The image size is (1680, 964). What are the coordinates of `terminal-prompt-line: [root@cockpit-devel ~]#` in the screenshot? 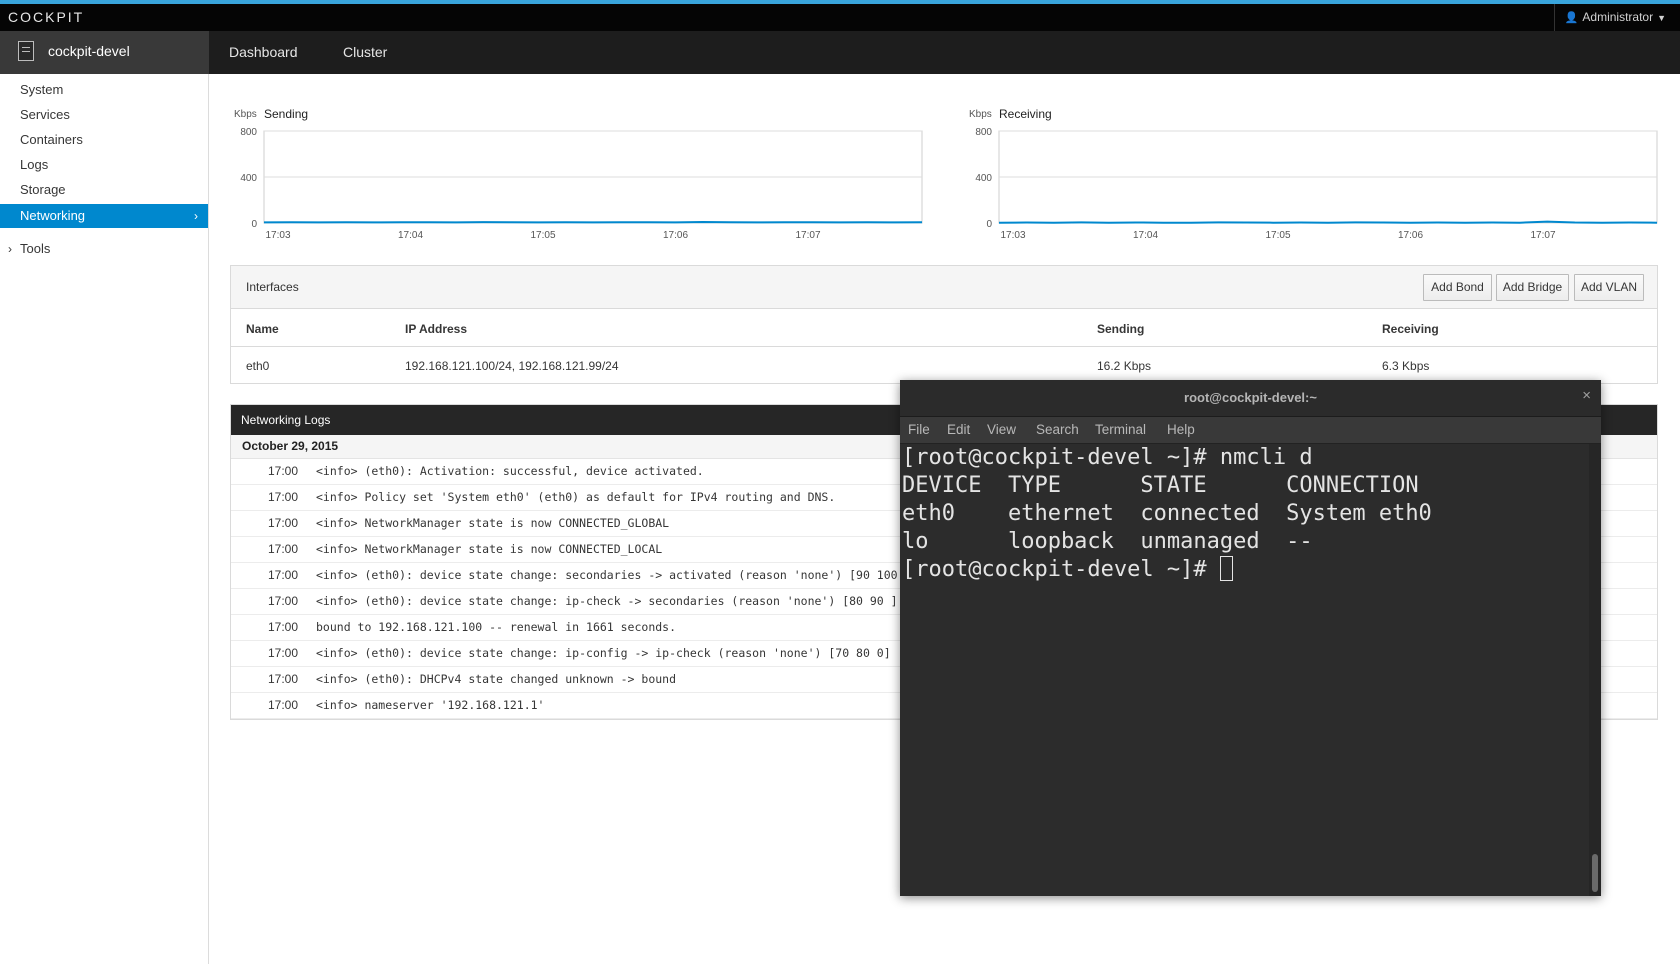 It's located at (1067, 570).